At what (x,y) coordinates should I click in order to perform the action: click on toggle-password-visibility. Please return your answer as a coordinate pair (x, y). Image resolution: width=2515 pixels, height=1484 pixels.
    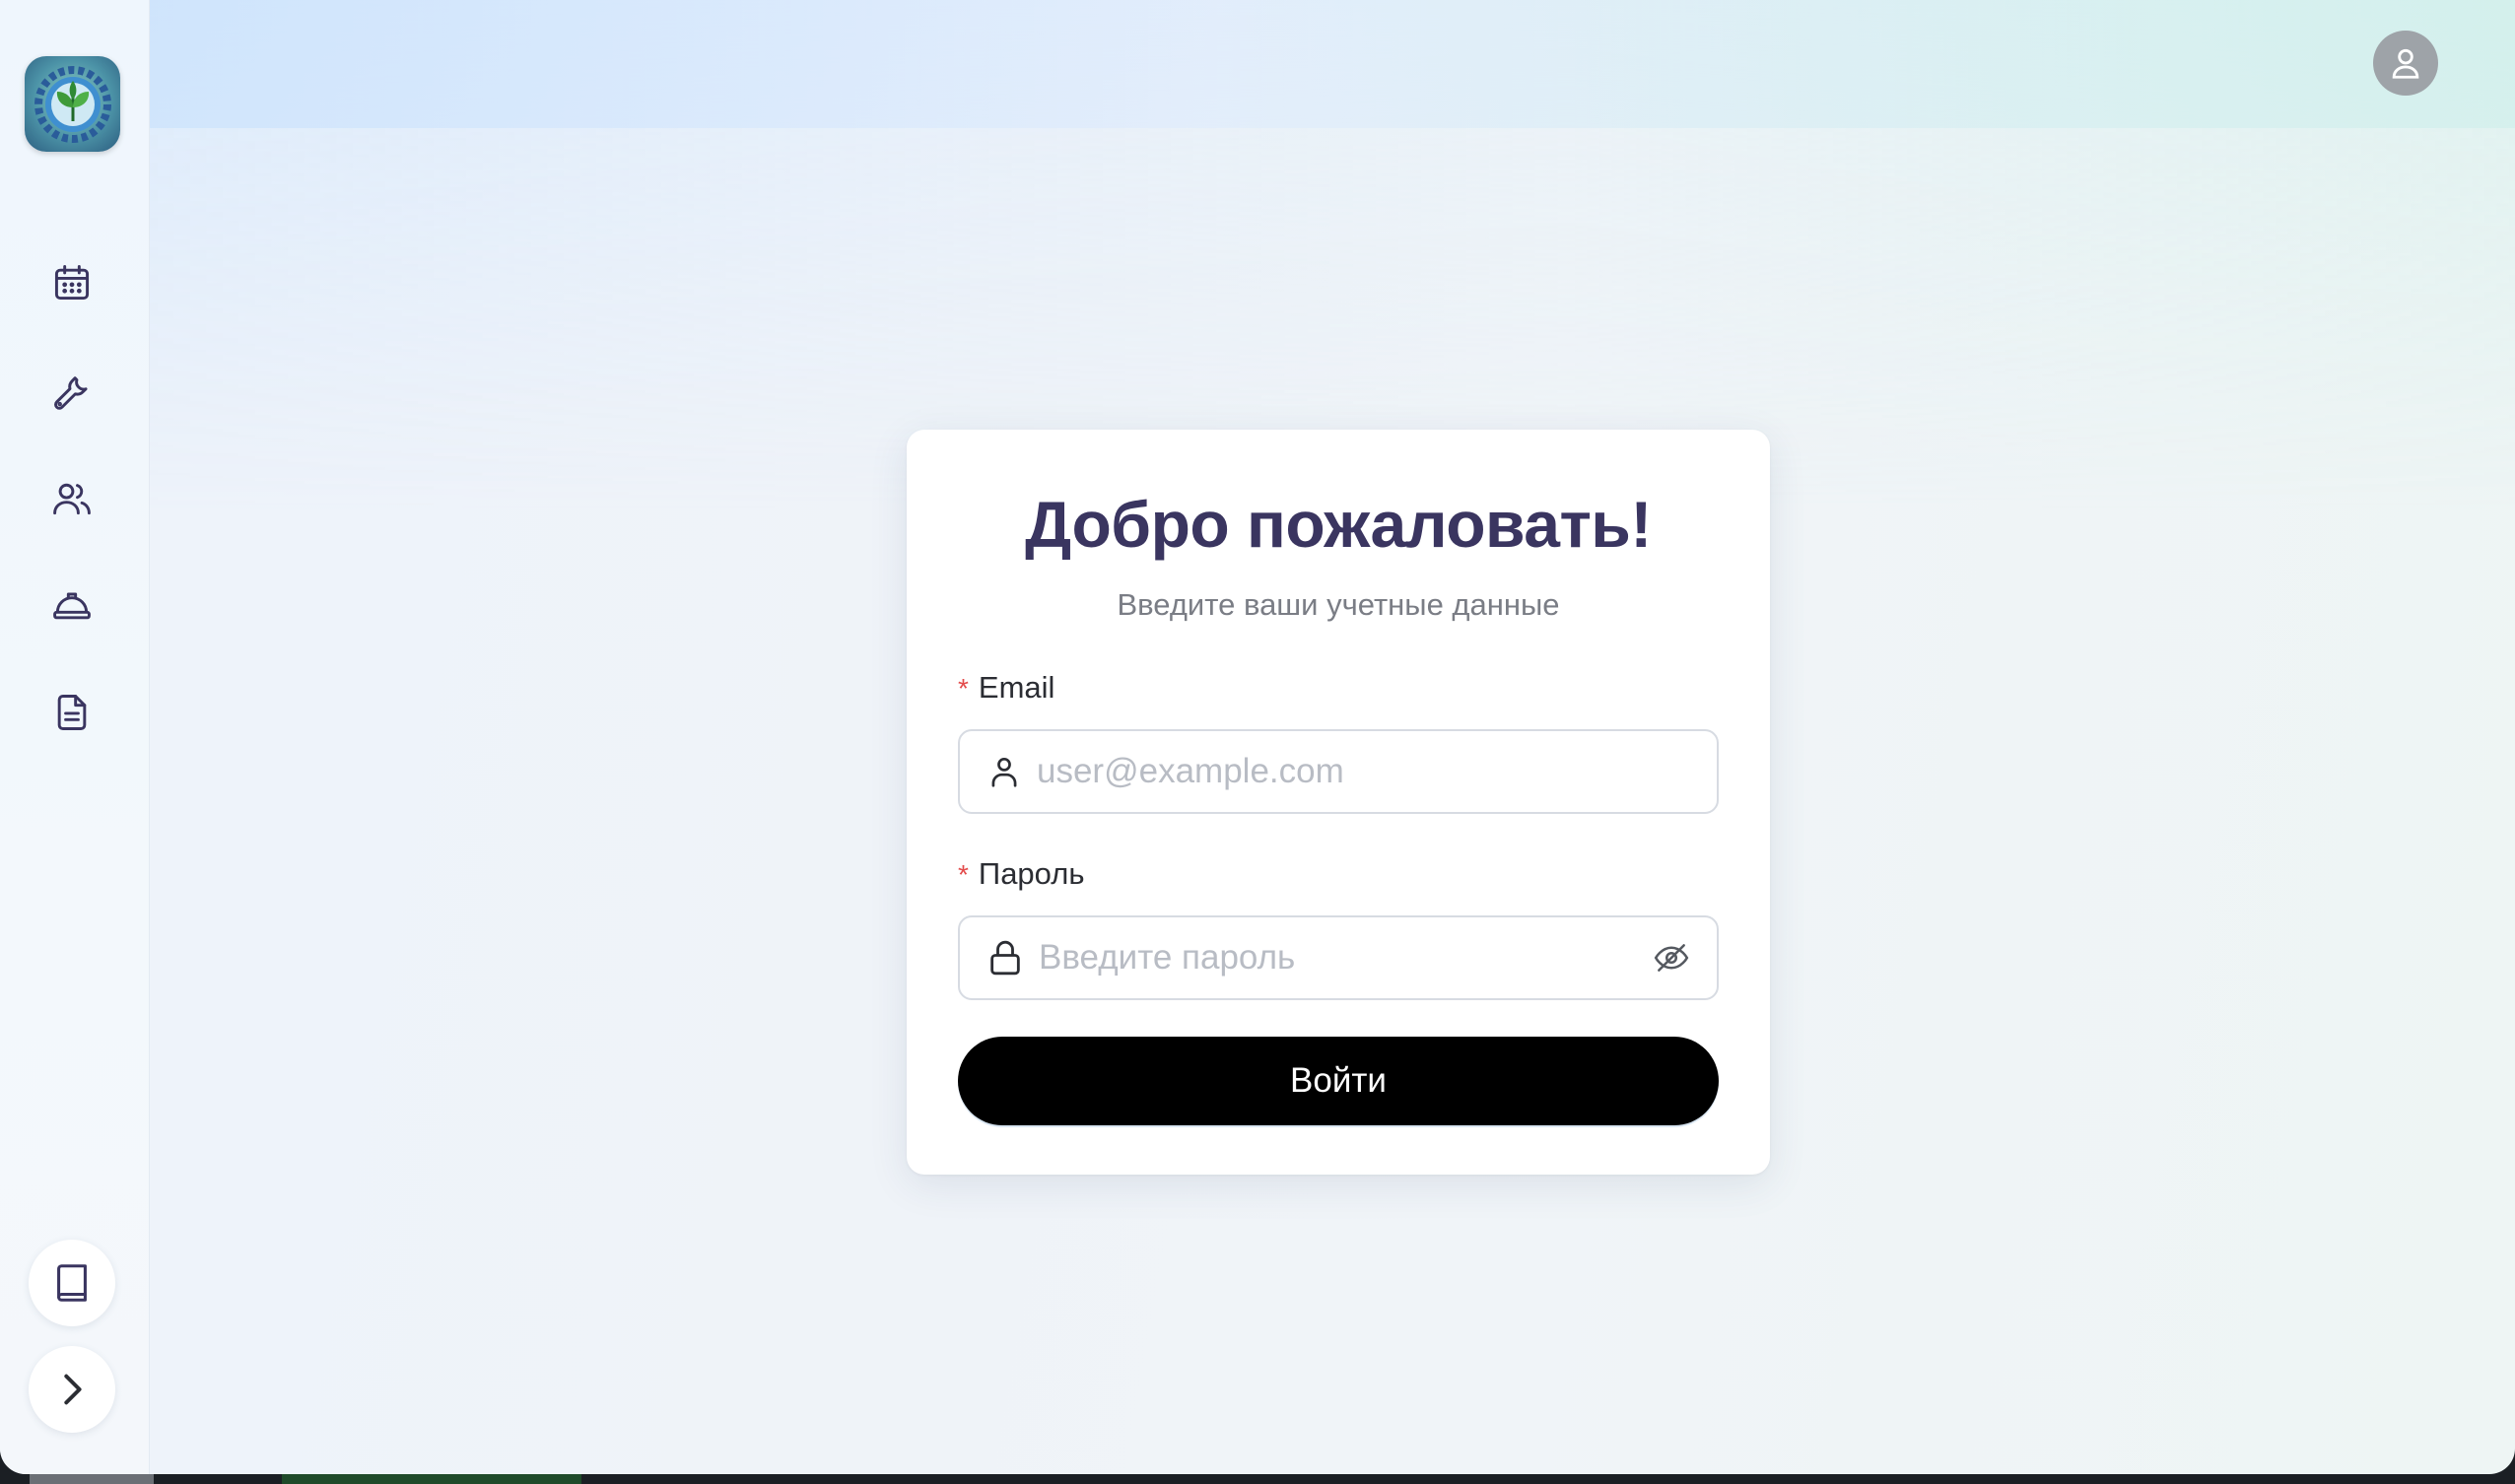
    Looking at the image, I should click on (1671, 957).